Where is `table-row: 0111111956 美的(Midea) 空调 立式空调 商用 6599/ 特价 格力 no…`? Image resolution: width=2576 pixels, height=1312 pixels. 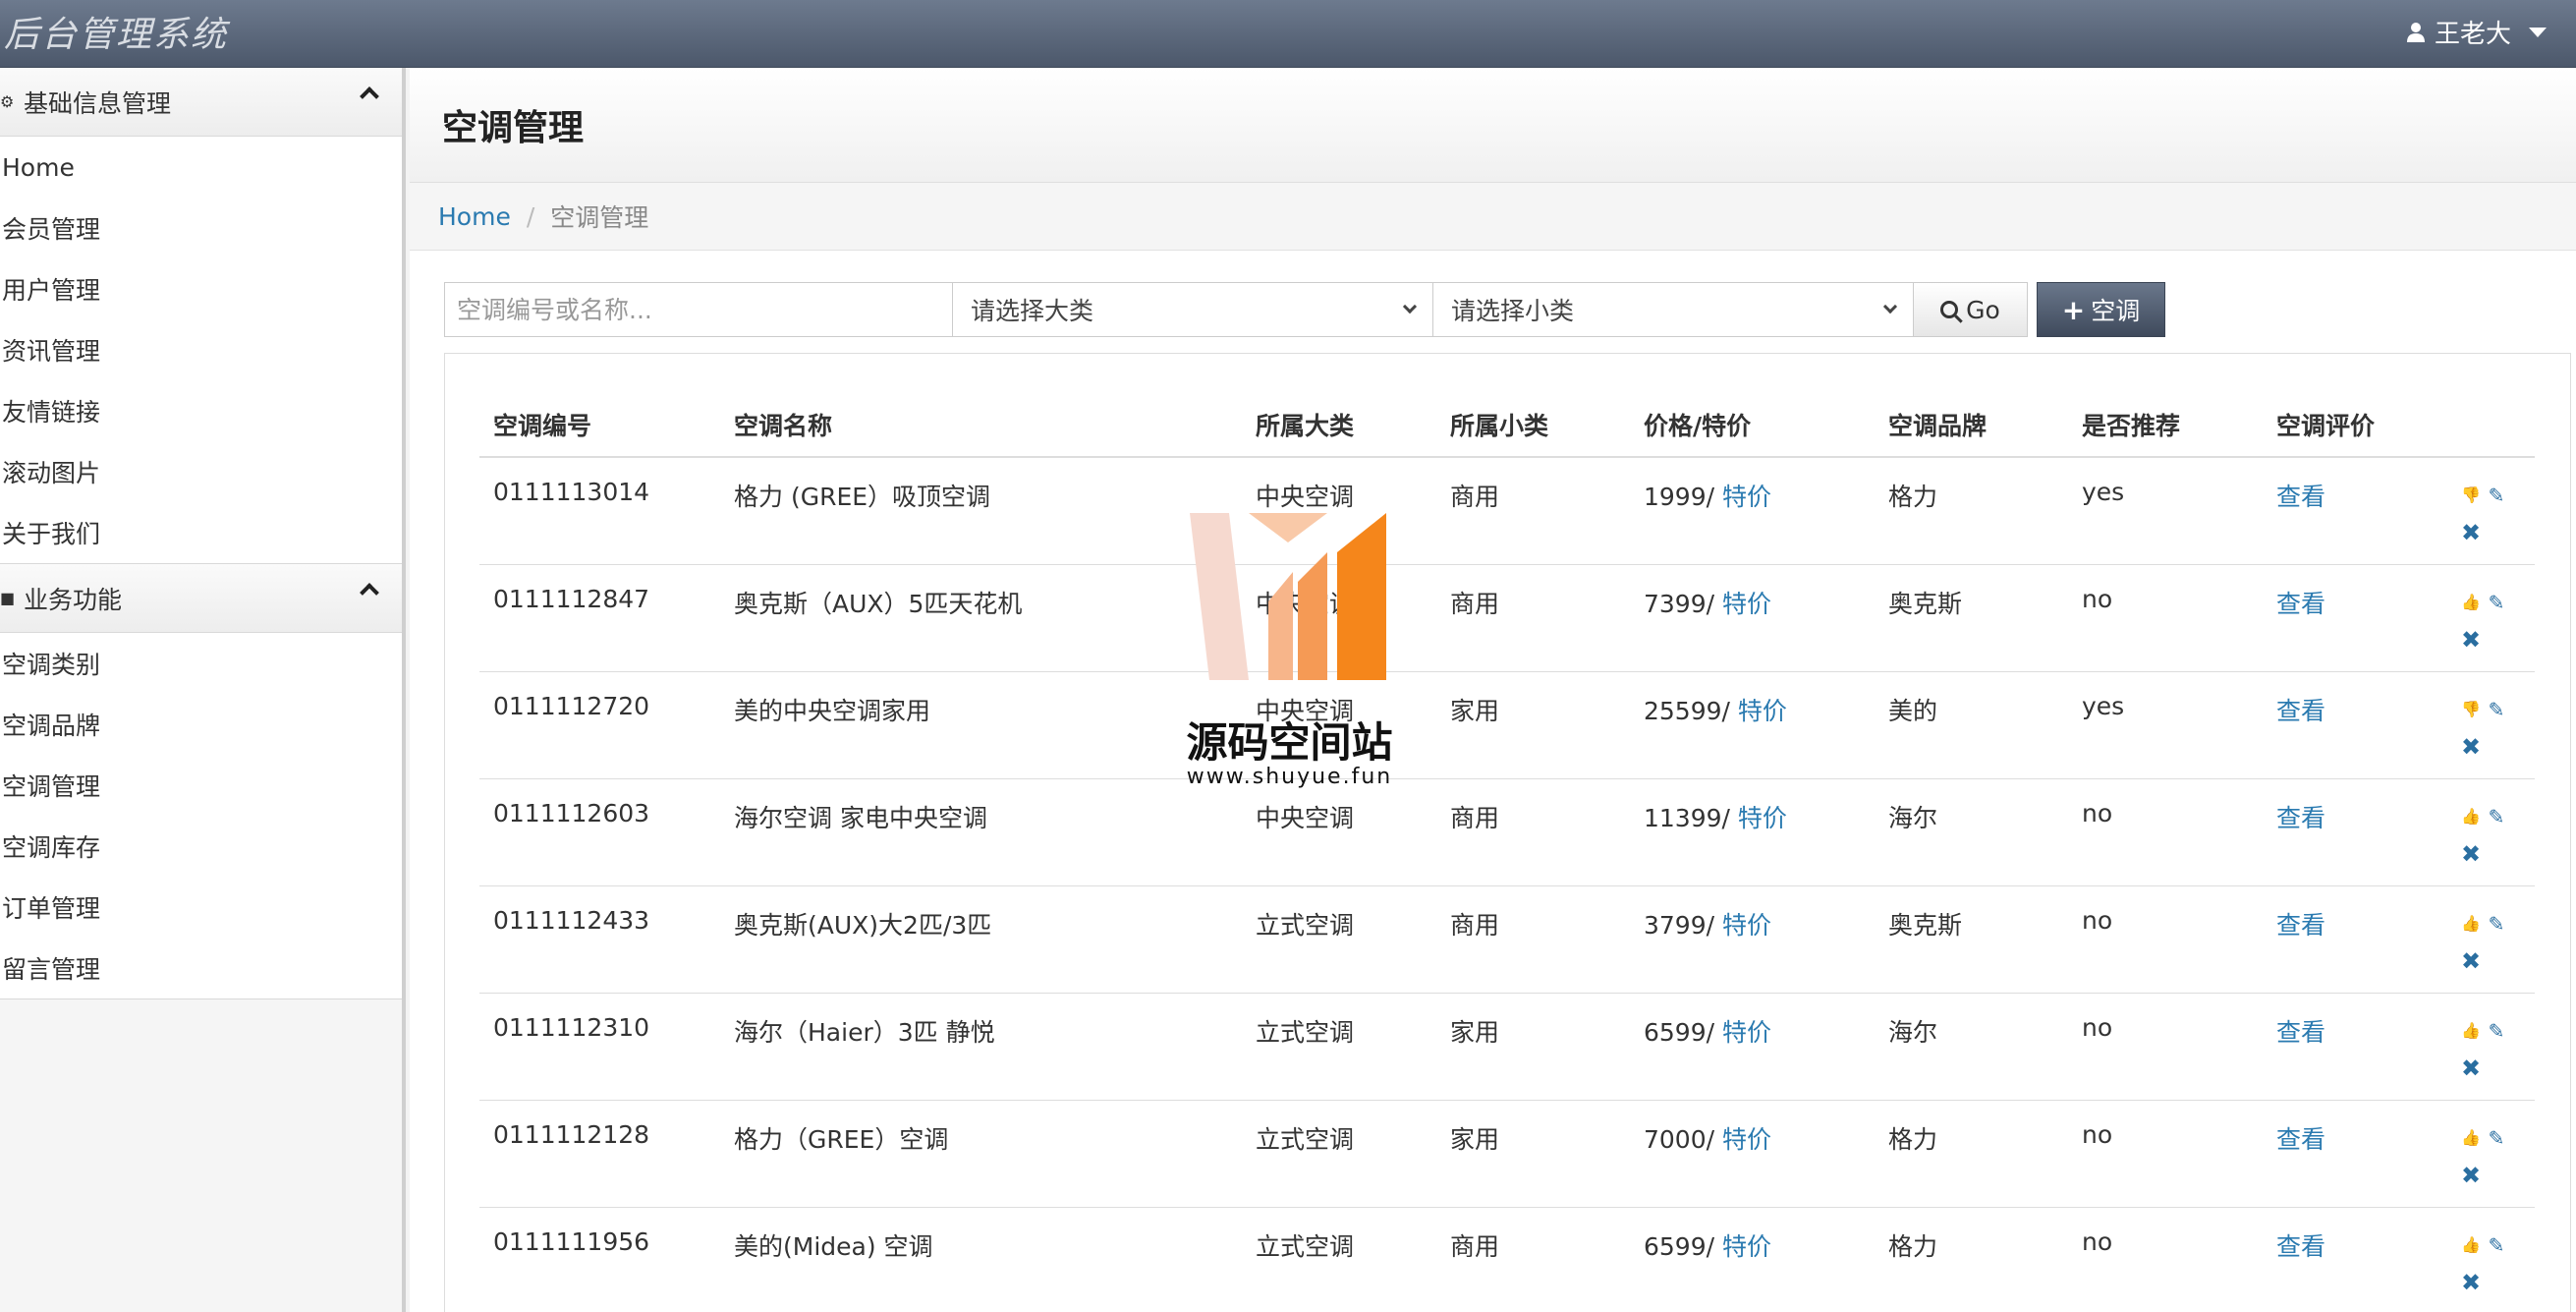
table-row: 0111111956 美的(Midea) 空调 立式空调 商用 6599/ 特价 格力 no… is located at coordinates (1507, 1259).